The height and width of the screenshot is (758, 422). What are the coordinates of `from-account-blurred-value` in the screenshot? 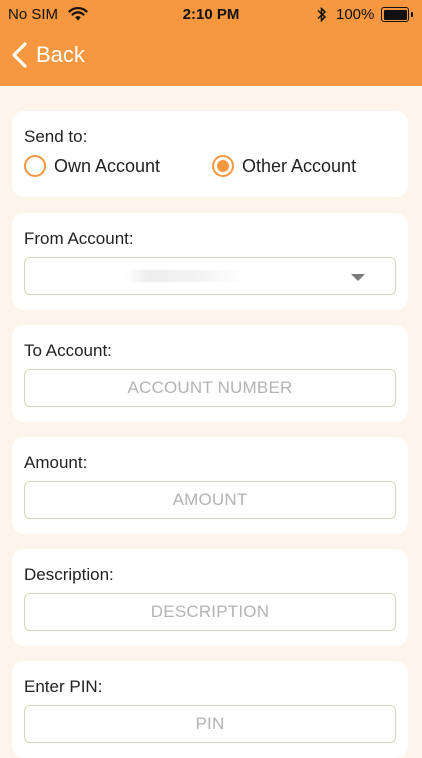 It's located at (185, 276).